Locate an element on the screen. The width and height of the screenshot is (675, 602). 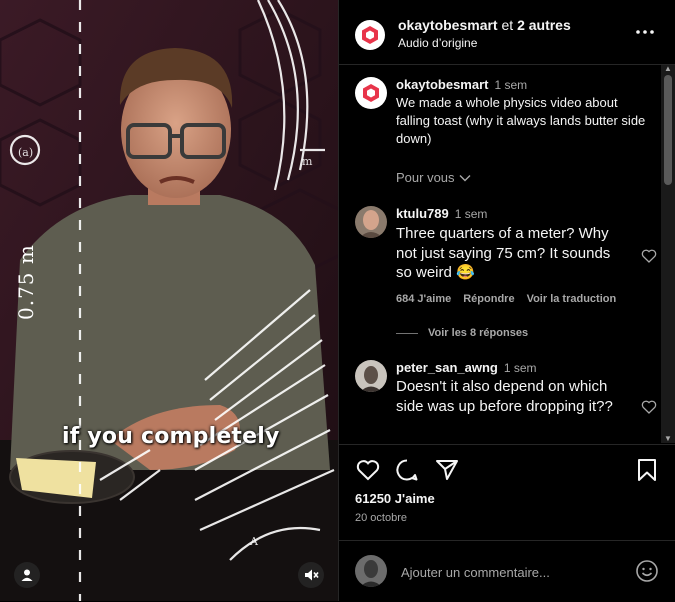
scroll-down-icon: ▼ is located at coordinates (668, 439).